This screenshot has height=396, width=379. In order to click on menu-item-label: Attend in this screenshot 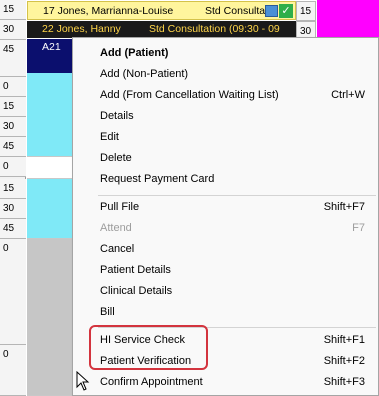, I will do `click(116, 228)`.